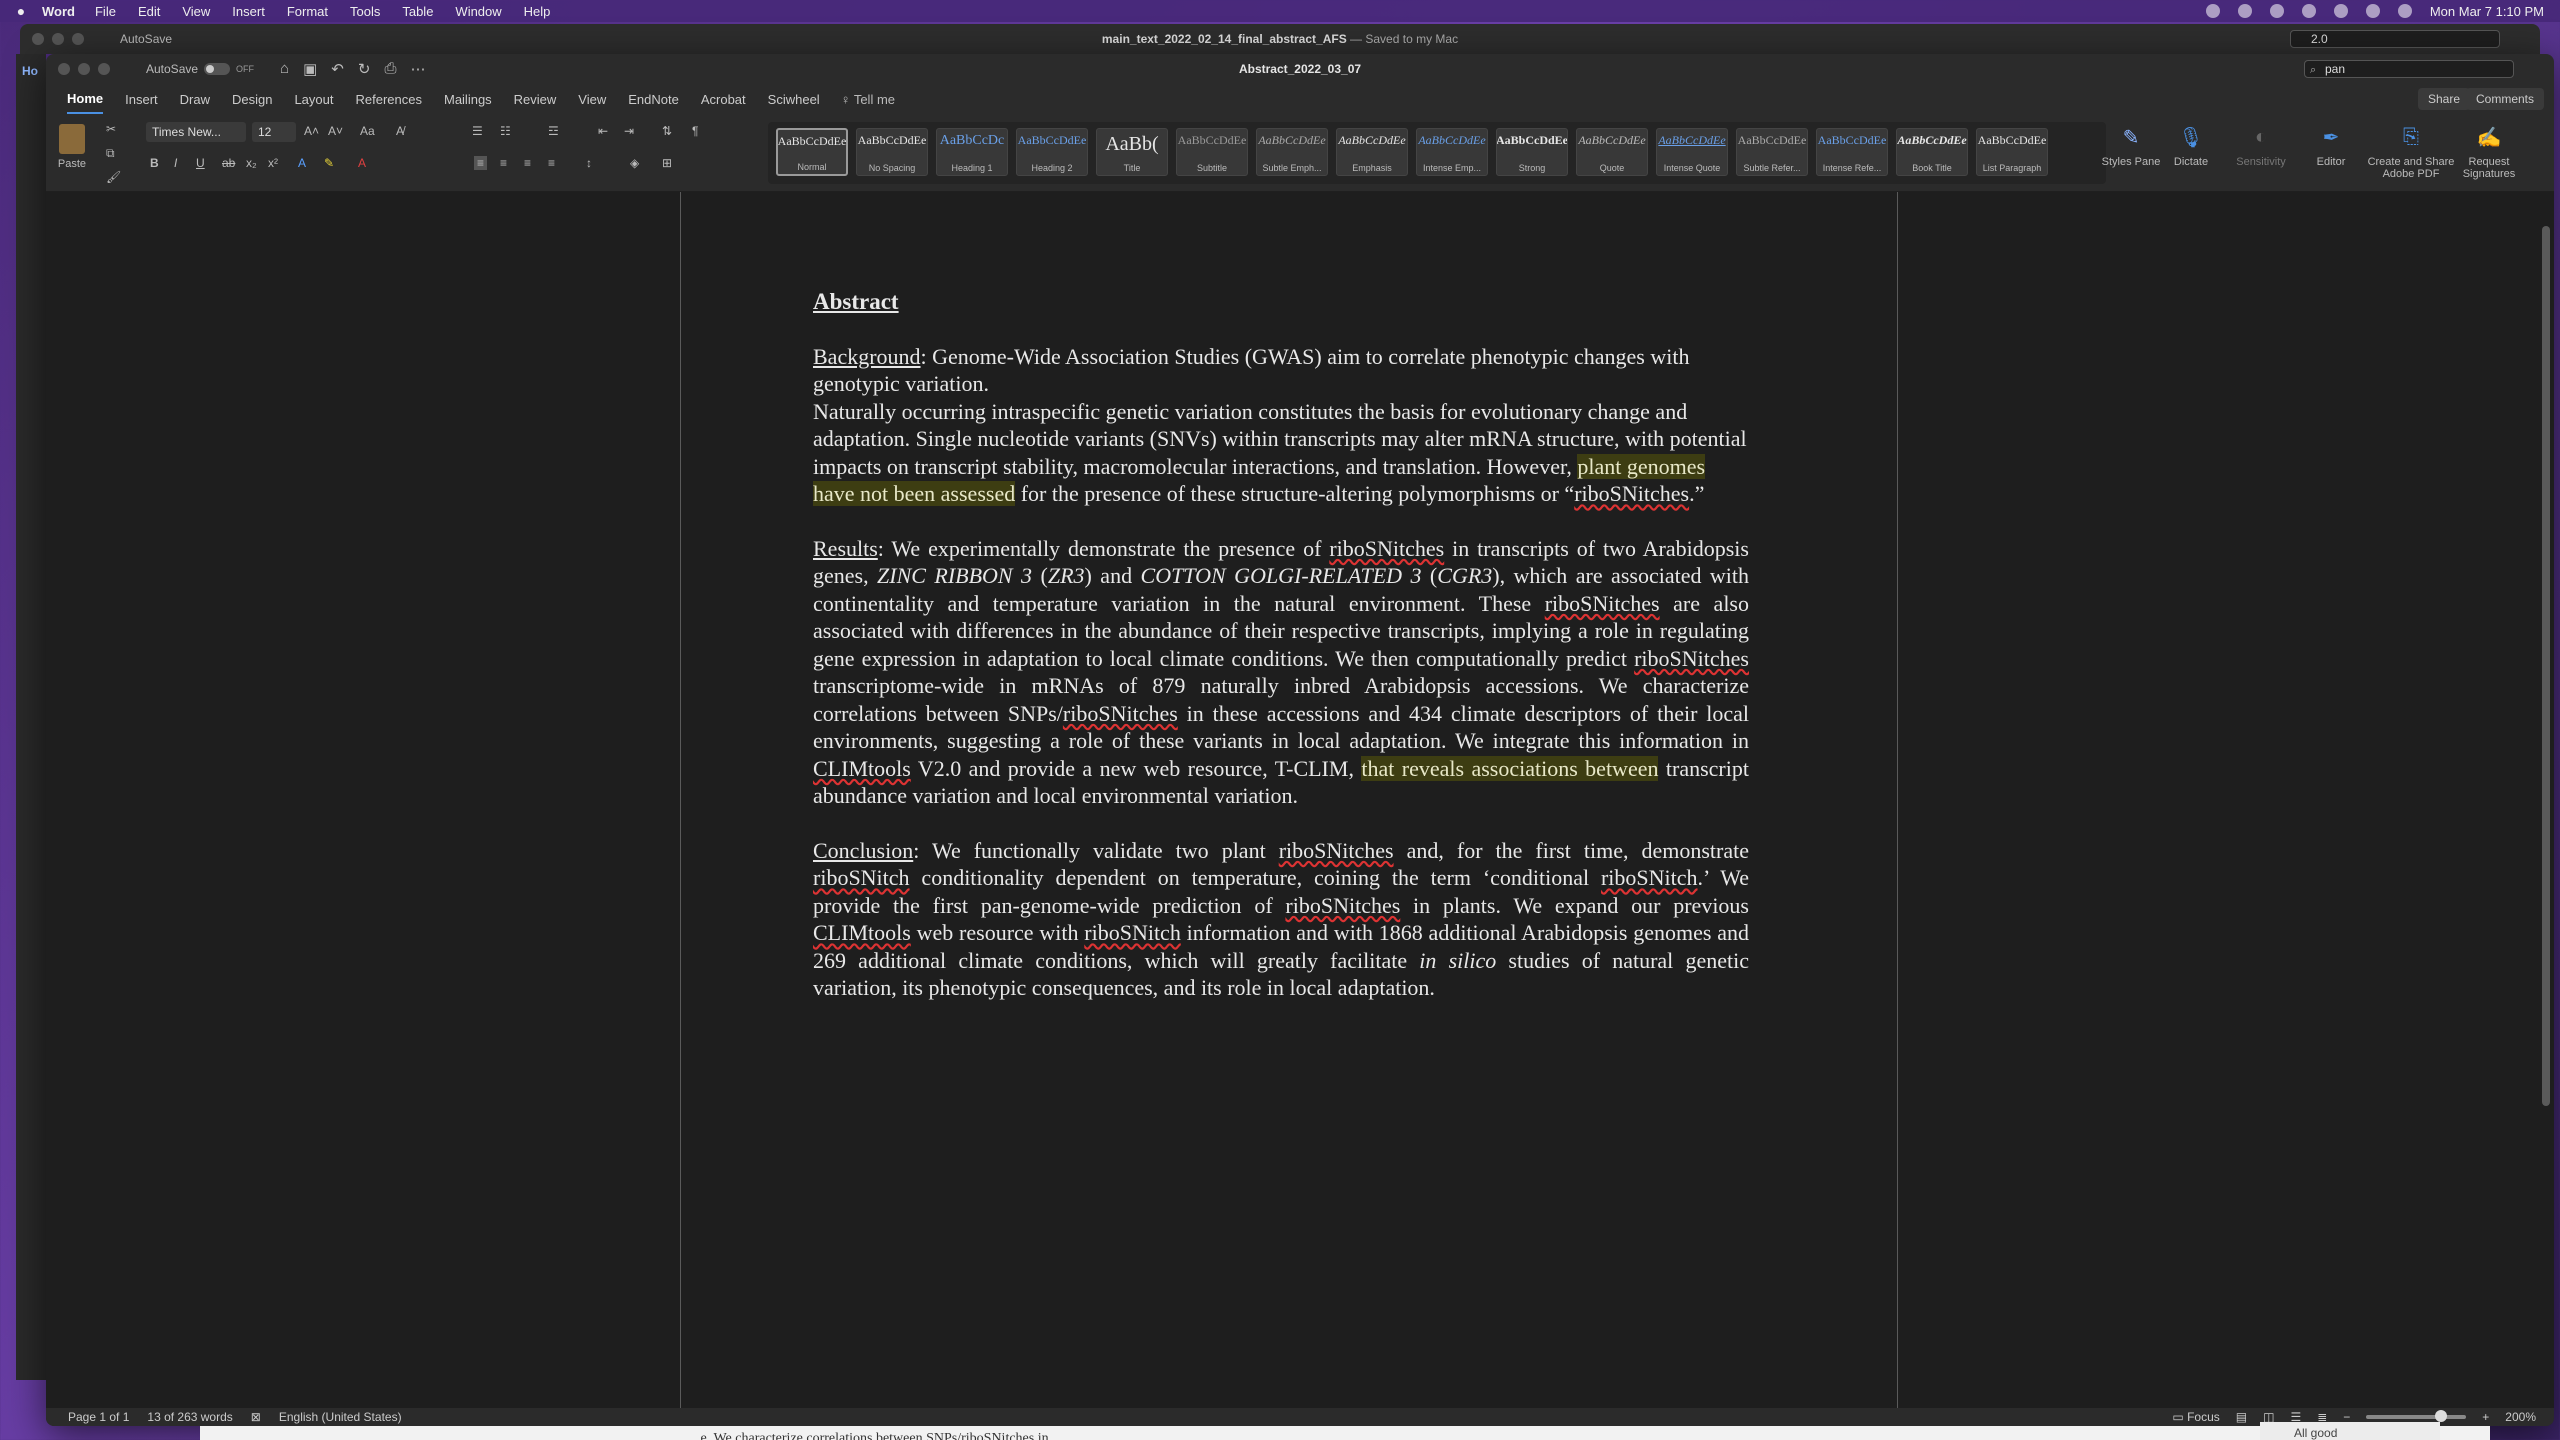 This screenshot has height=1440, width=2560. What do you see at coordinates (311, 131) in the screenshot?
I see `grow-font-icon: A˄` at bounding box center [311, 131].